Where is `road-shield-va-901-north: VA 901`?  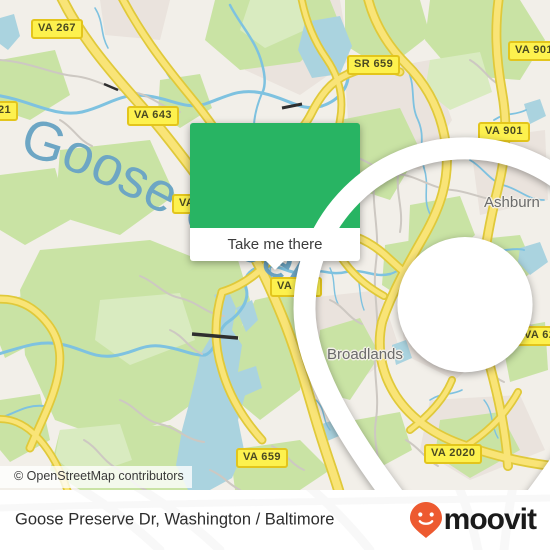 road-shield-va-901-north: VA 901 is located at coordinates (529, 51).